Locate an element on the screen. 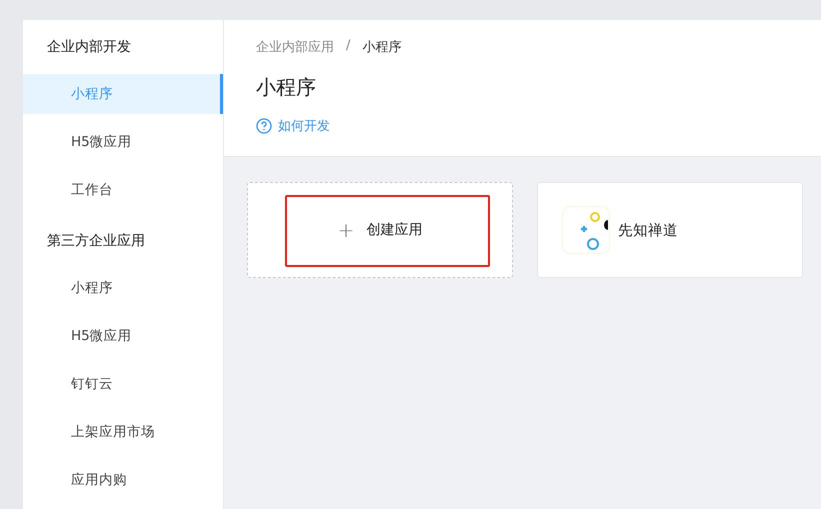  breadcrumb-item: 企业内部应用 is located at coordinates (295, 47).